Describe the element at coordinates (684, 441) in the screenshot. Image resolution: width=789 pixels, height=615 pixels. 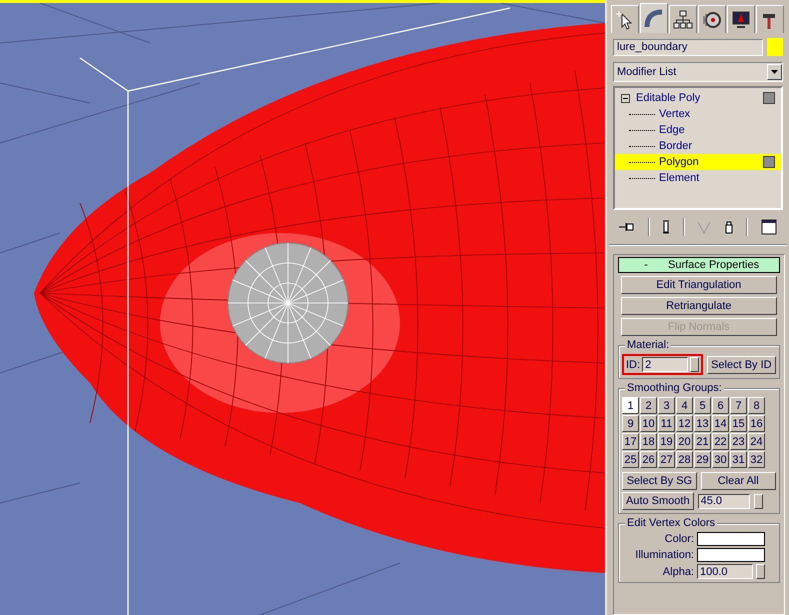
I see `smoothing-group-button: 20` at that location.